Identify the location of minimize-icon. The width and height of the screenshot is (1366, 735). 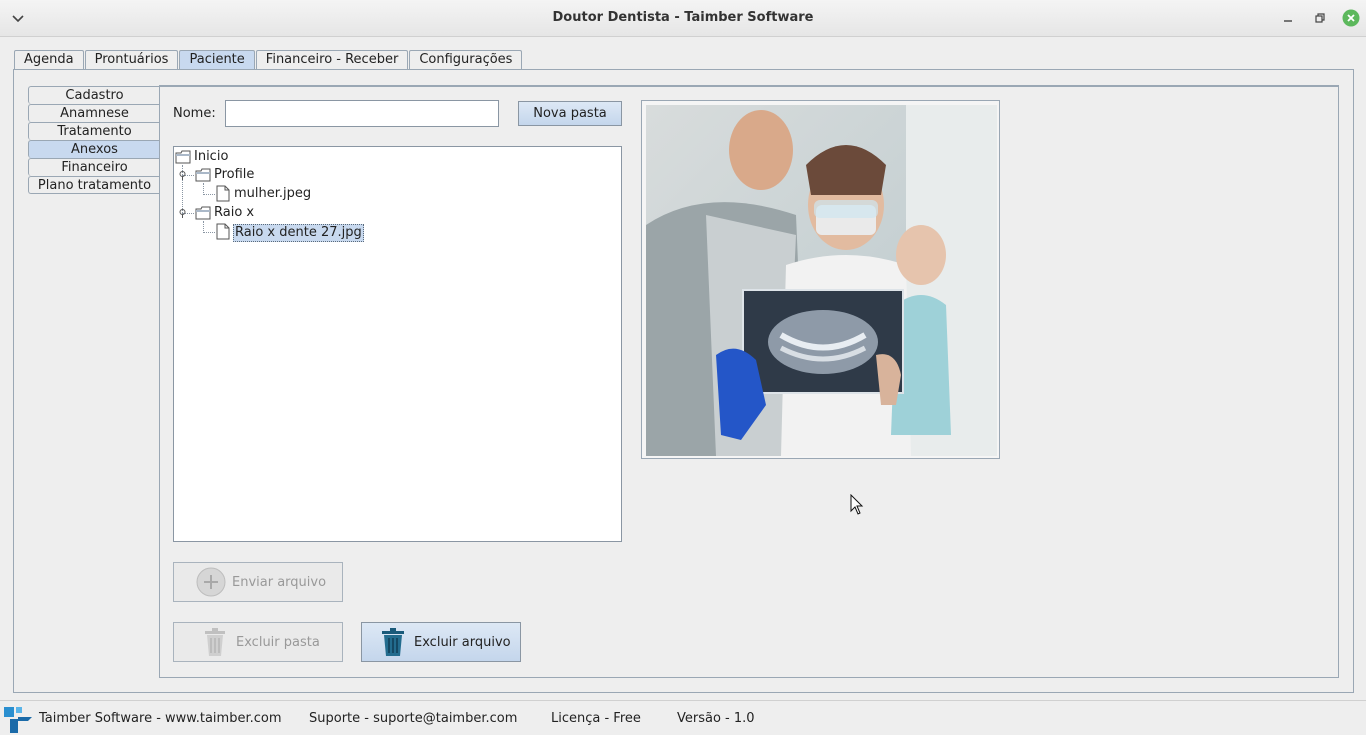
(1288, 18).